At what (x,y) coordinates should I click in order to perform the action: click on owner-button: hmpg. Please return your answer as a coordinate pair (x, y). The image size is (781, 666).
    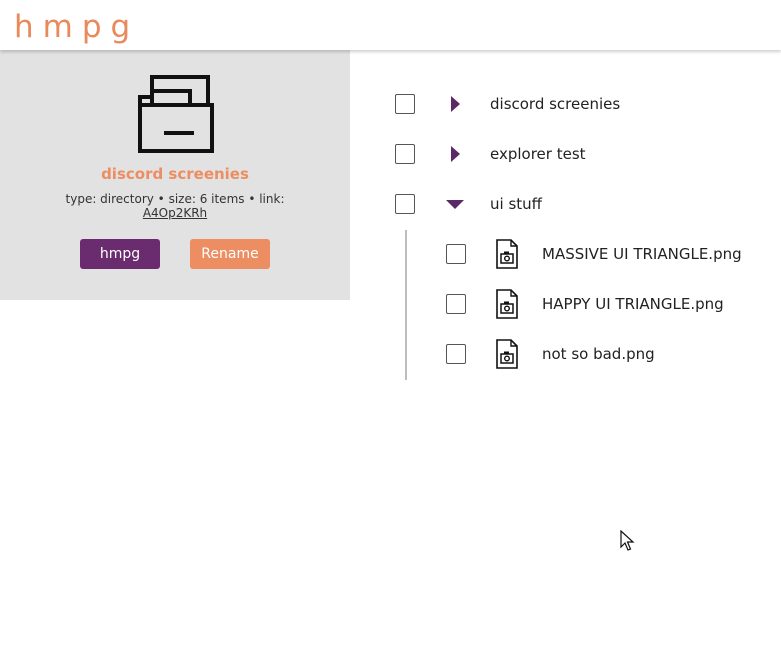
    Looking at the image, I should click on (120, 254).